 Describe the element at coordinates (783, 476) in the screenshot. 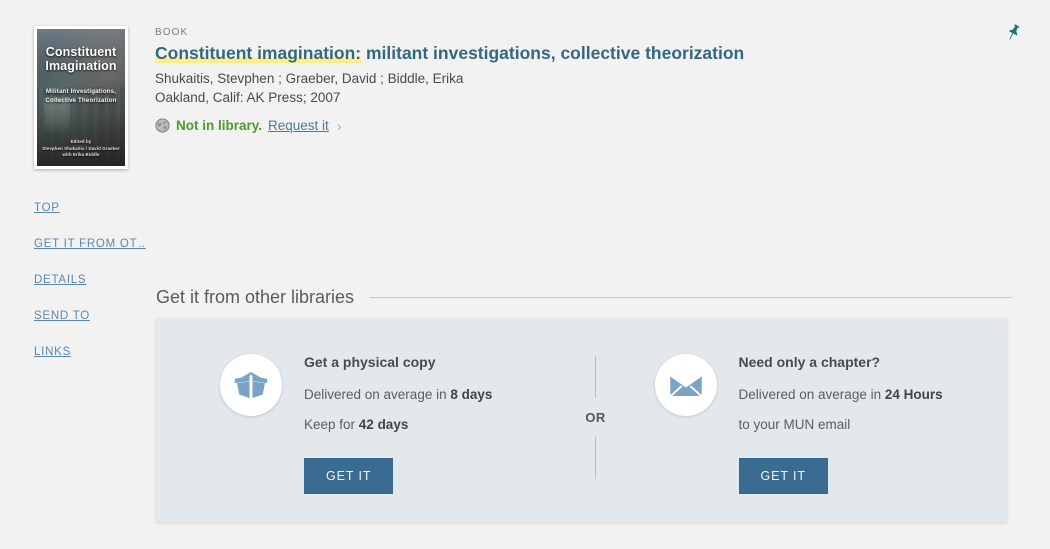

I see `get-it-chapter-button: GET IT` at that location.